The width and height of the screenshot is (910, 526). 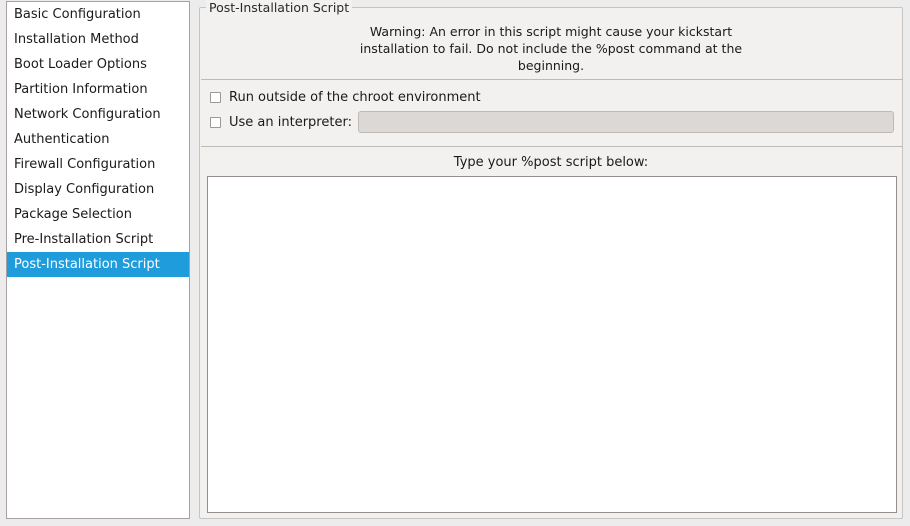 I want to click on sidebar-item-partition-information: Partition Information, so click(x=98, y=89).